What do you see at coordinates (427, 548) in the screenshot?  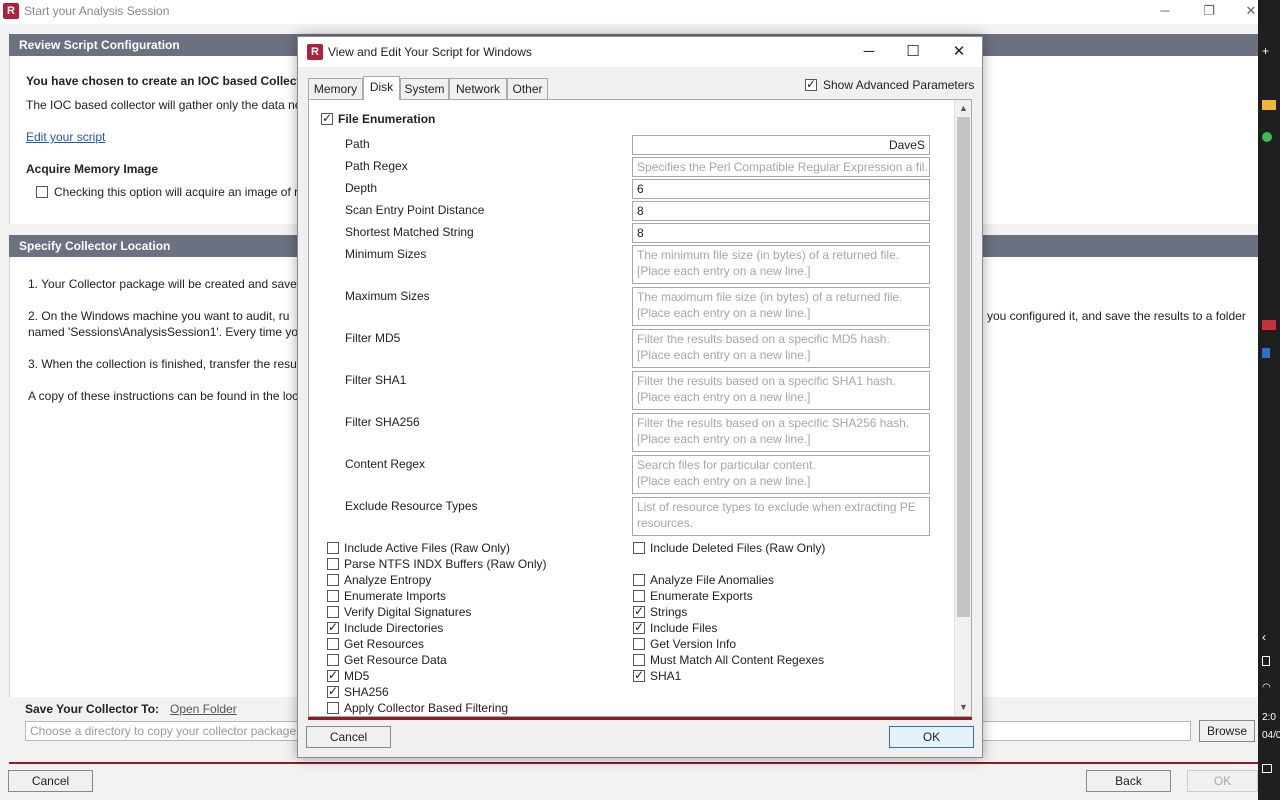 I see `include-active-files-label: Include Active Files (Raw Only)` at bounding box center [427, 548].